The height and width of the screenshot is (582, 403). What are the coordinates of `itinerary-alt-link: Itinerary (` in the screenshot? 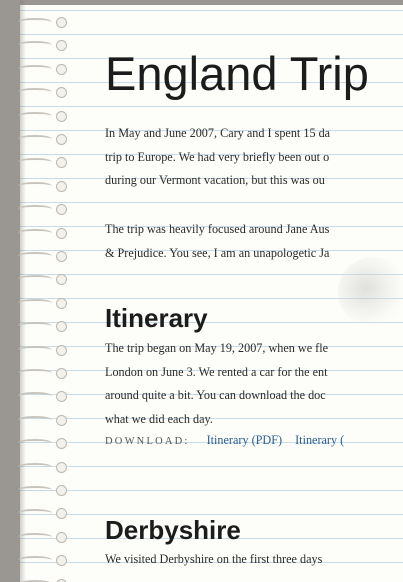 It's located at (319, 440).